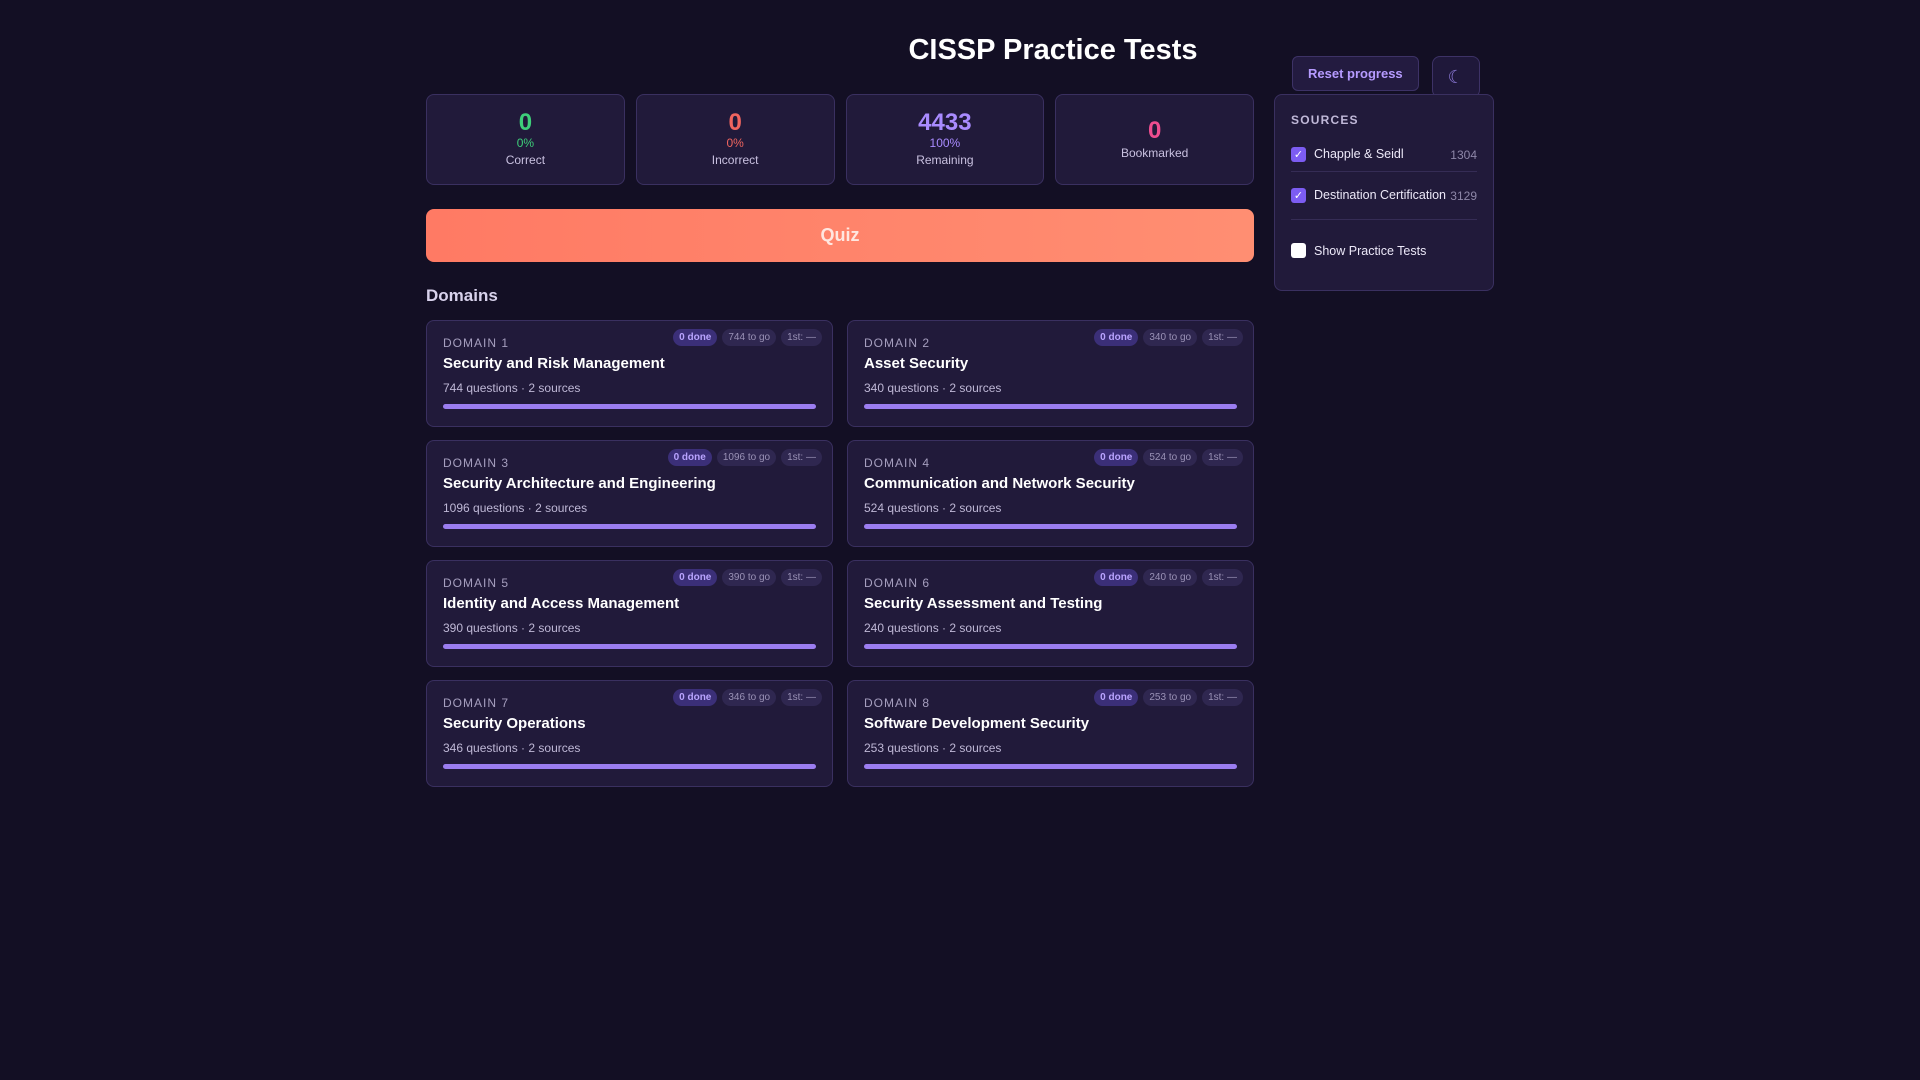  I want to click on to-go-badge: 390 to go, so click(749, 577).